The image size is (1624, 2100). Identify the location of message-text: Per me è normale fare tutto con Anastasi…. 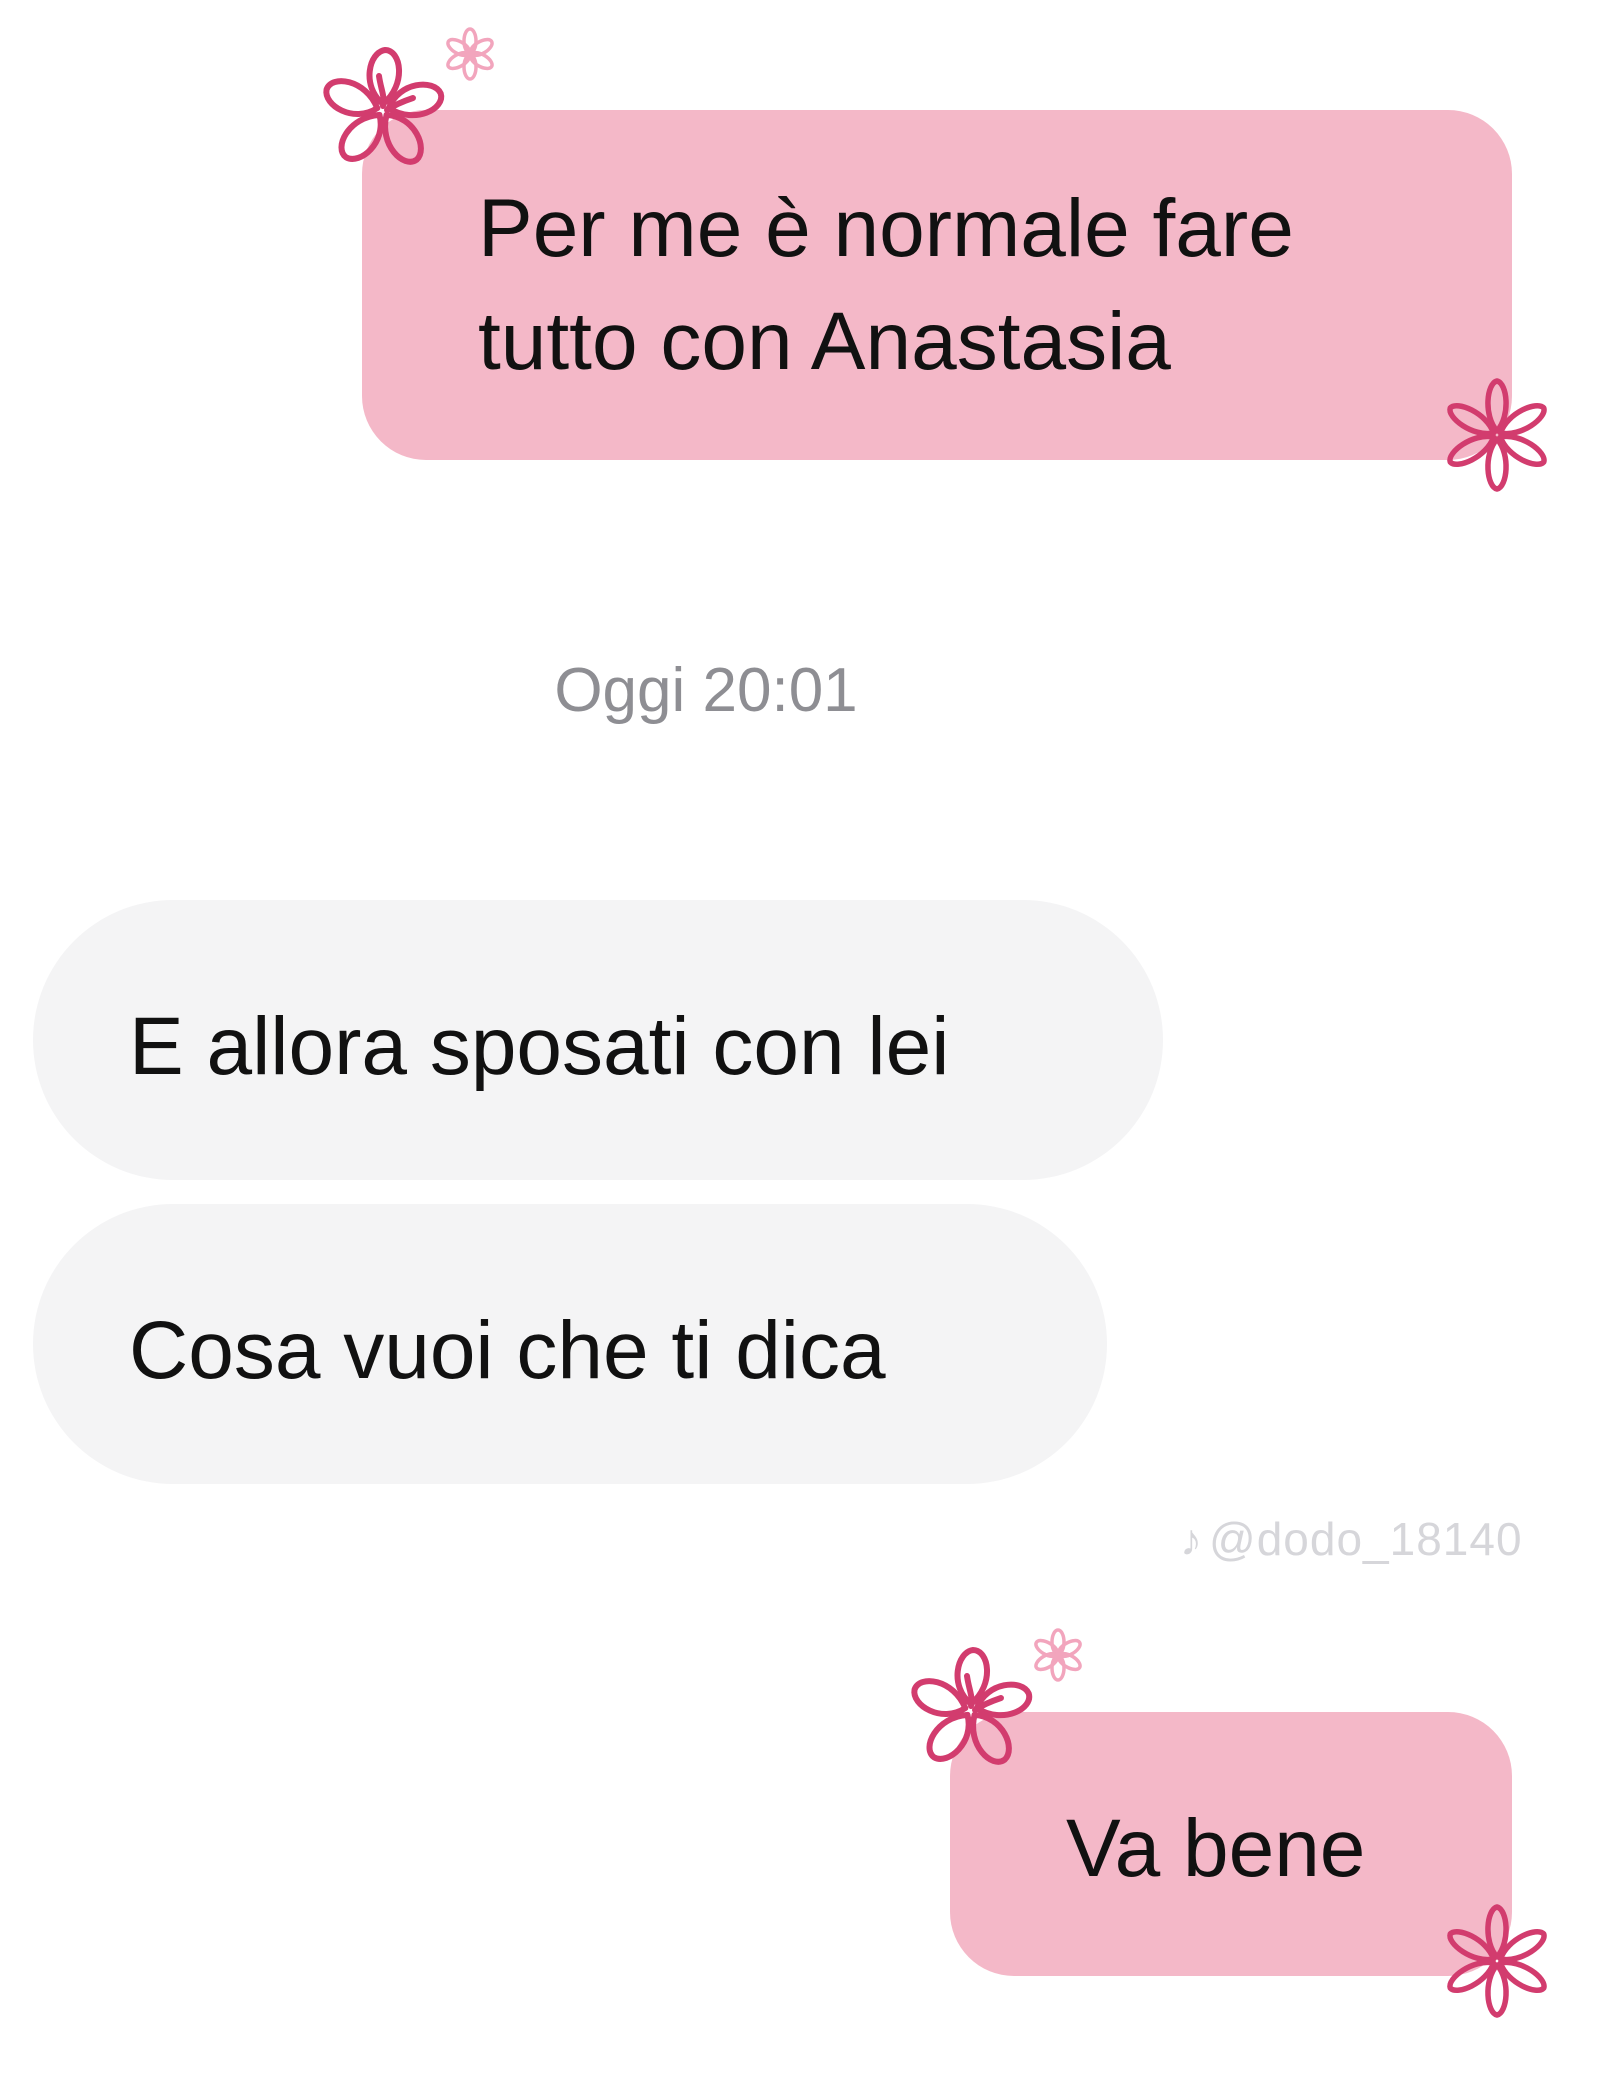
(886, 285).